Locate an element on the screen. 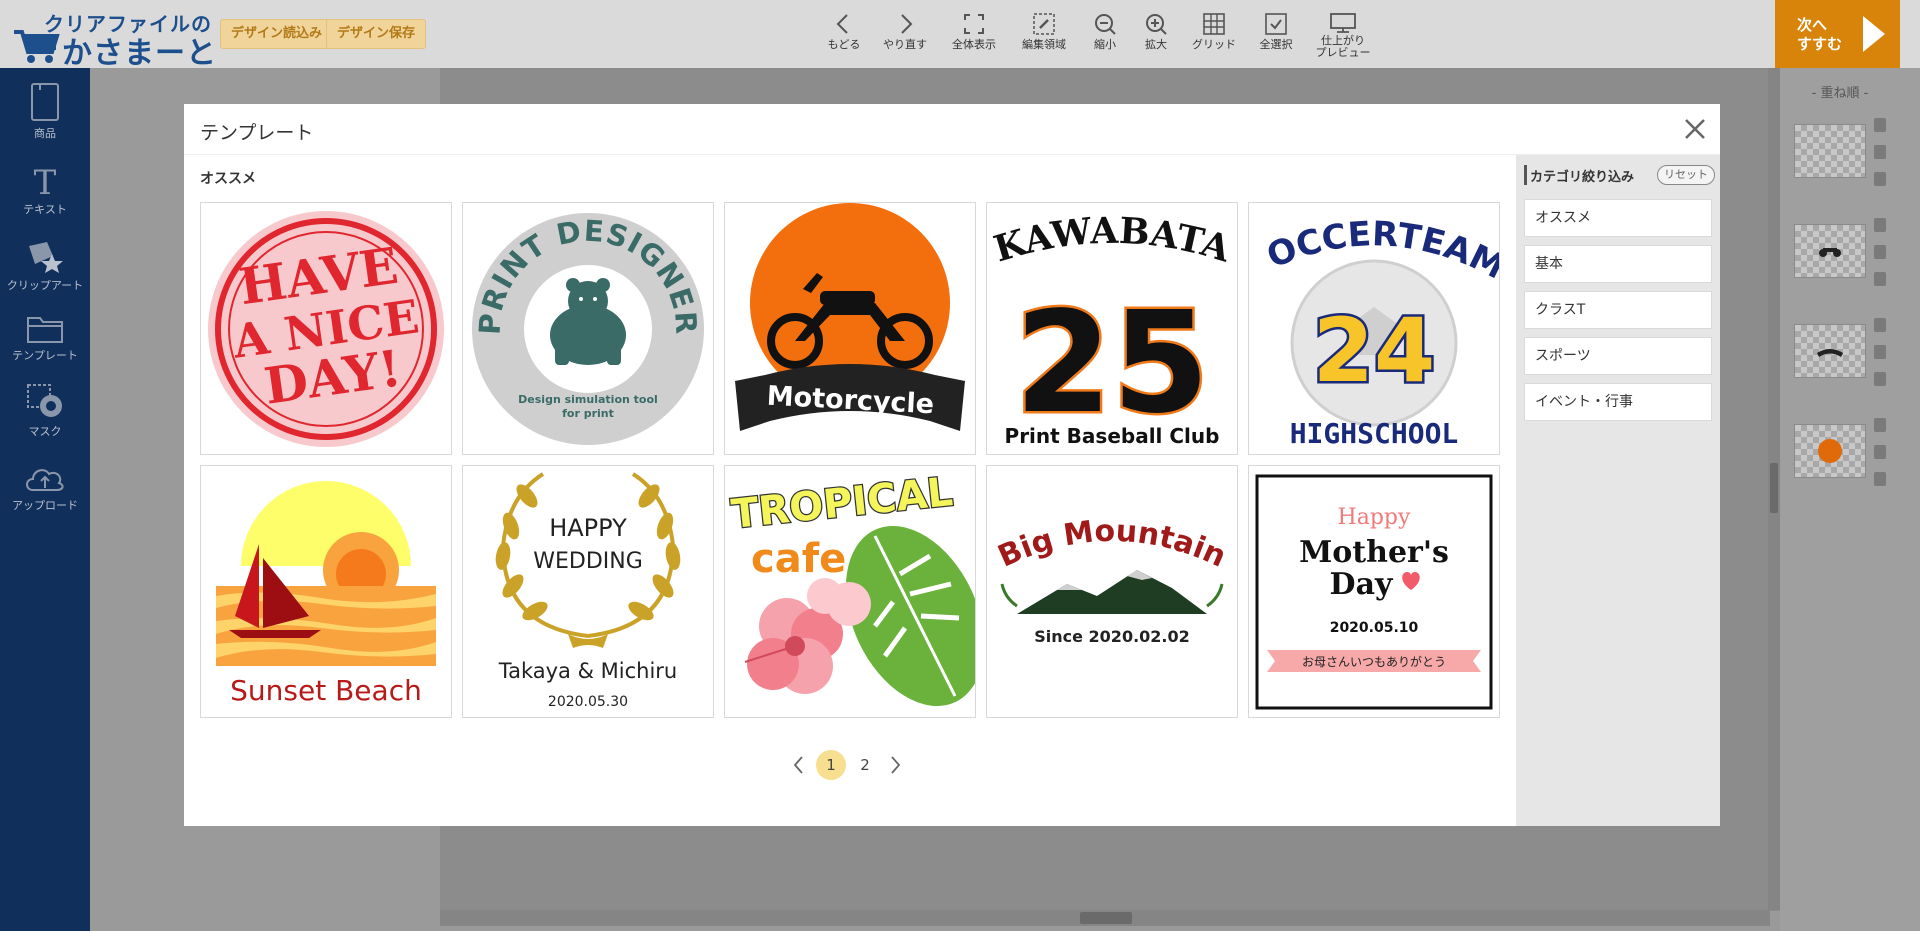 This screenshot has width=1920, height=931. template-text: Takaya & Michiru is located at coordinates (588, 671).